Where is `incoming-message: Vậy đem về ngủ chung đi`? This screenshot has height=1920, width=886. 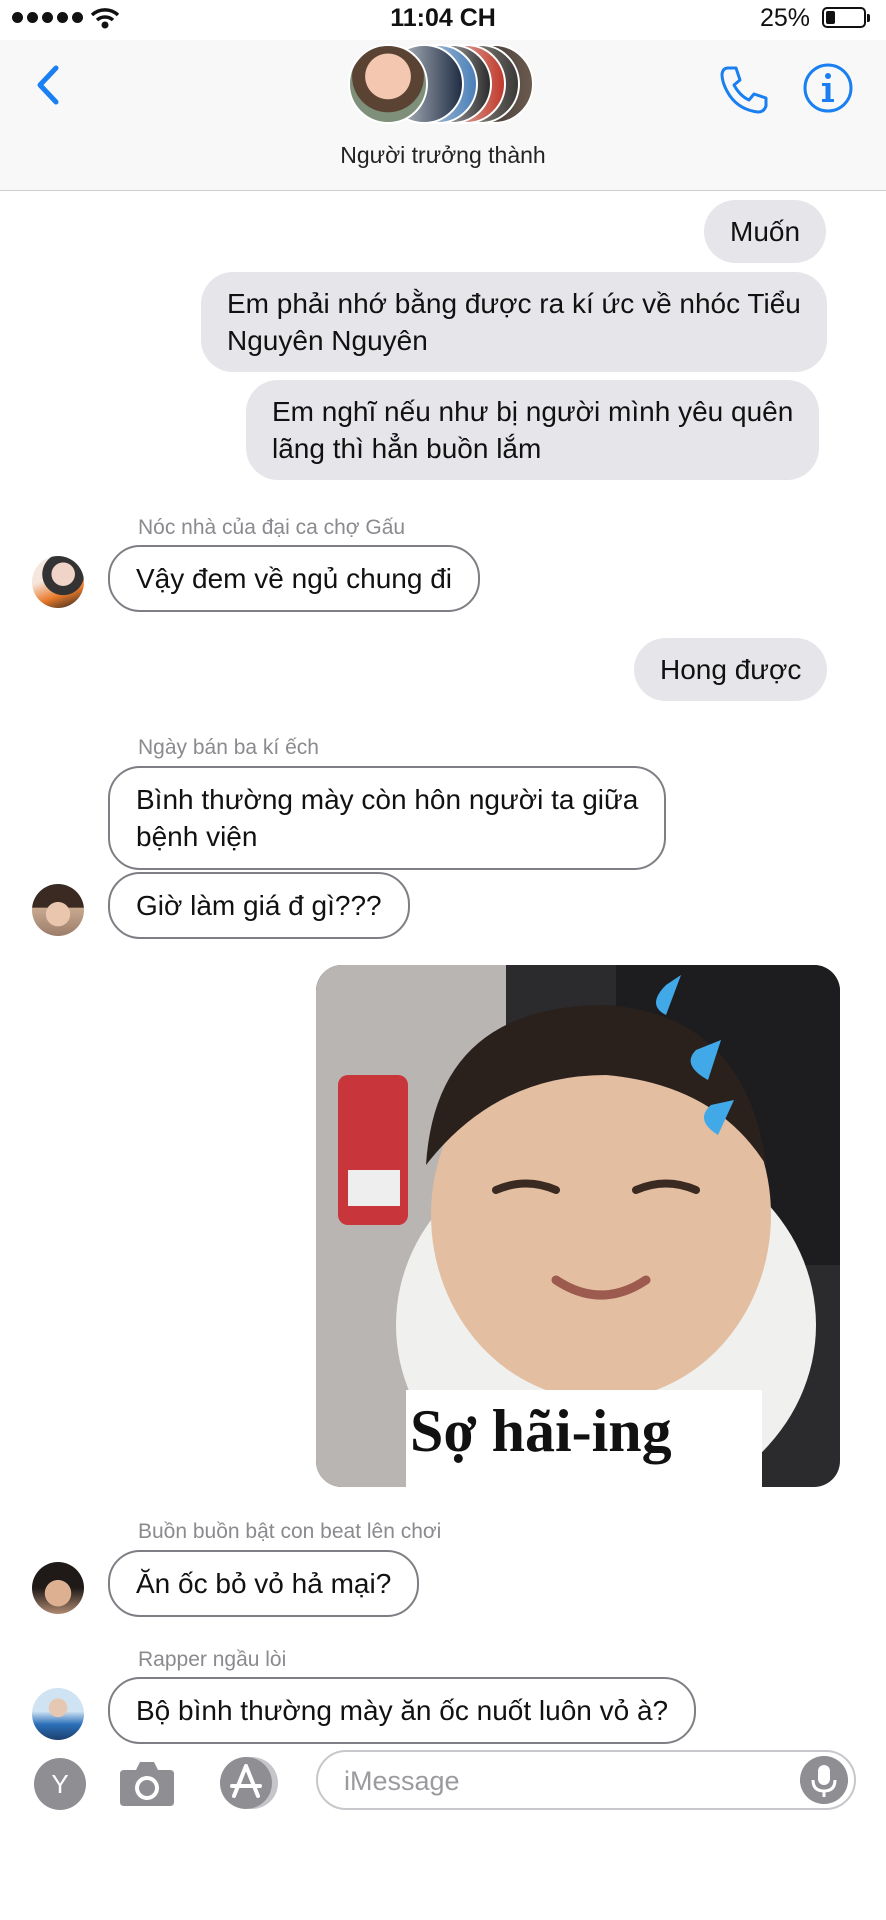
incoming-message: Vậy đem về ngủ chung đi is located at coordinates (294, 578).